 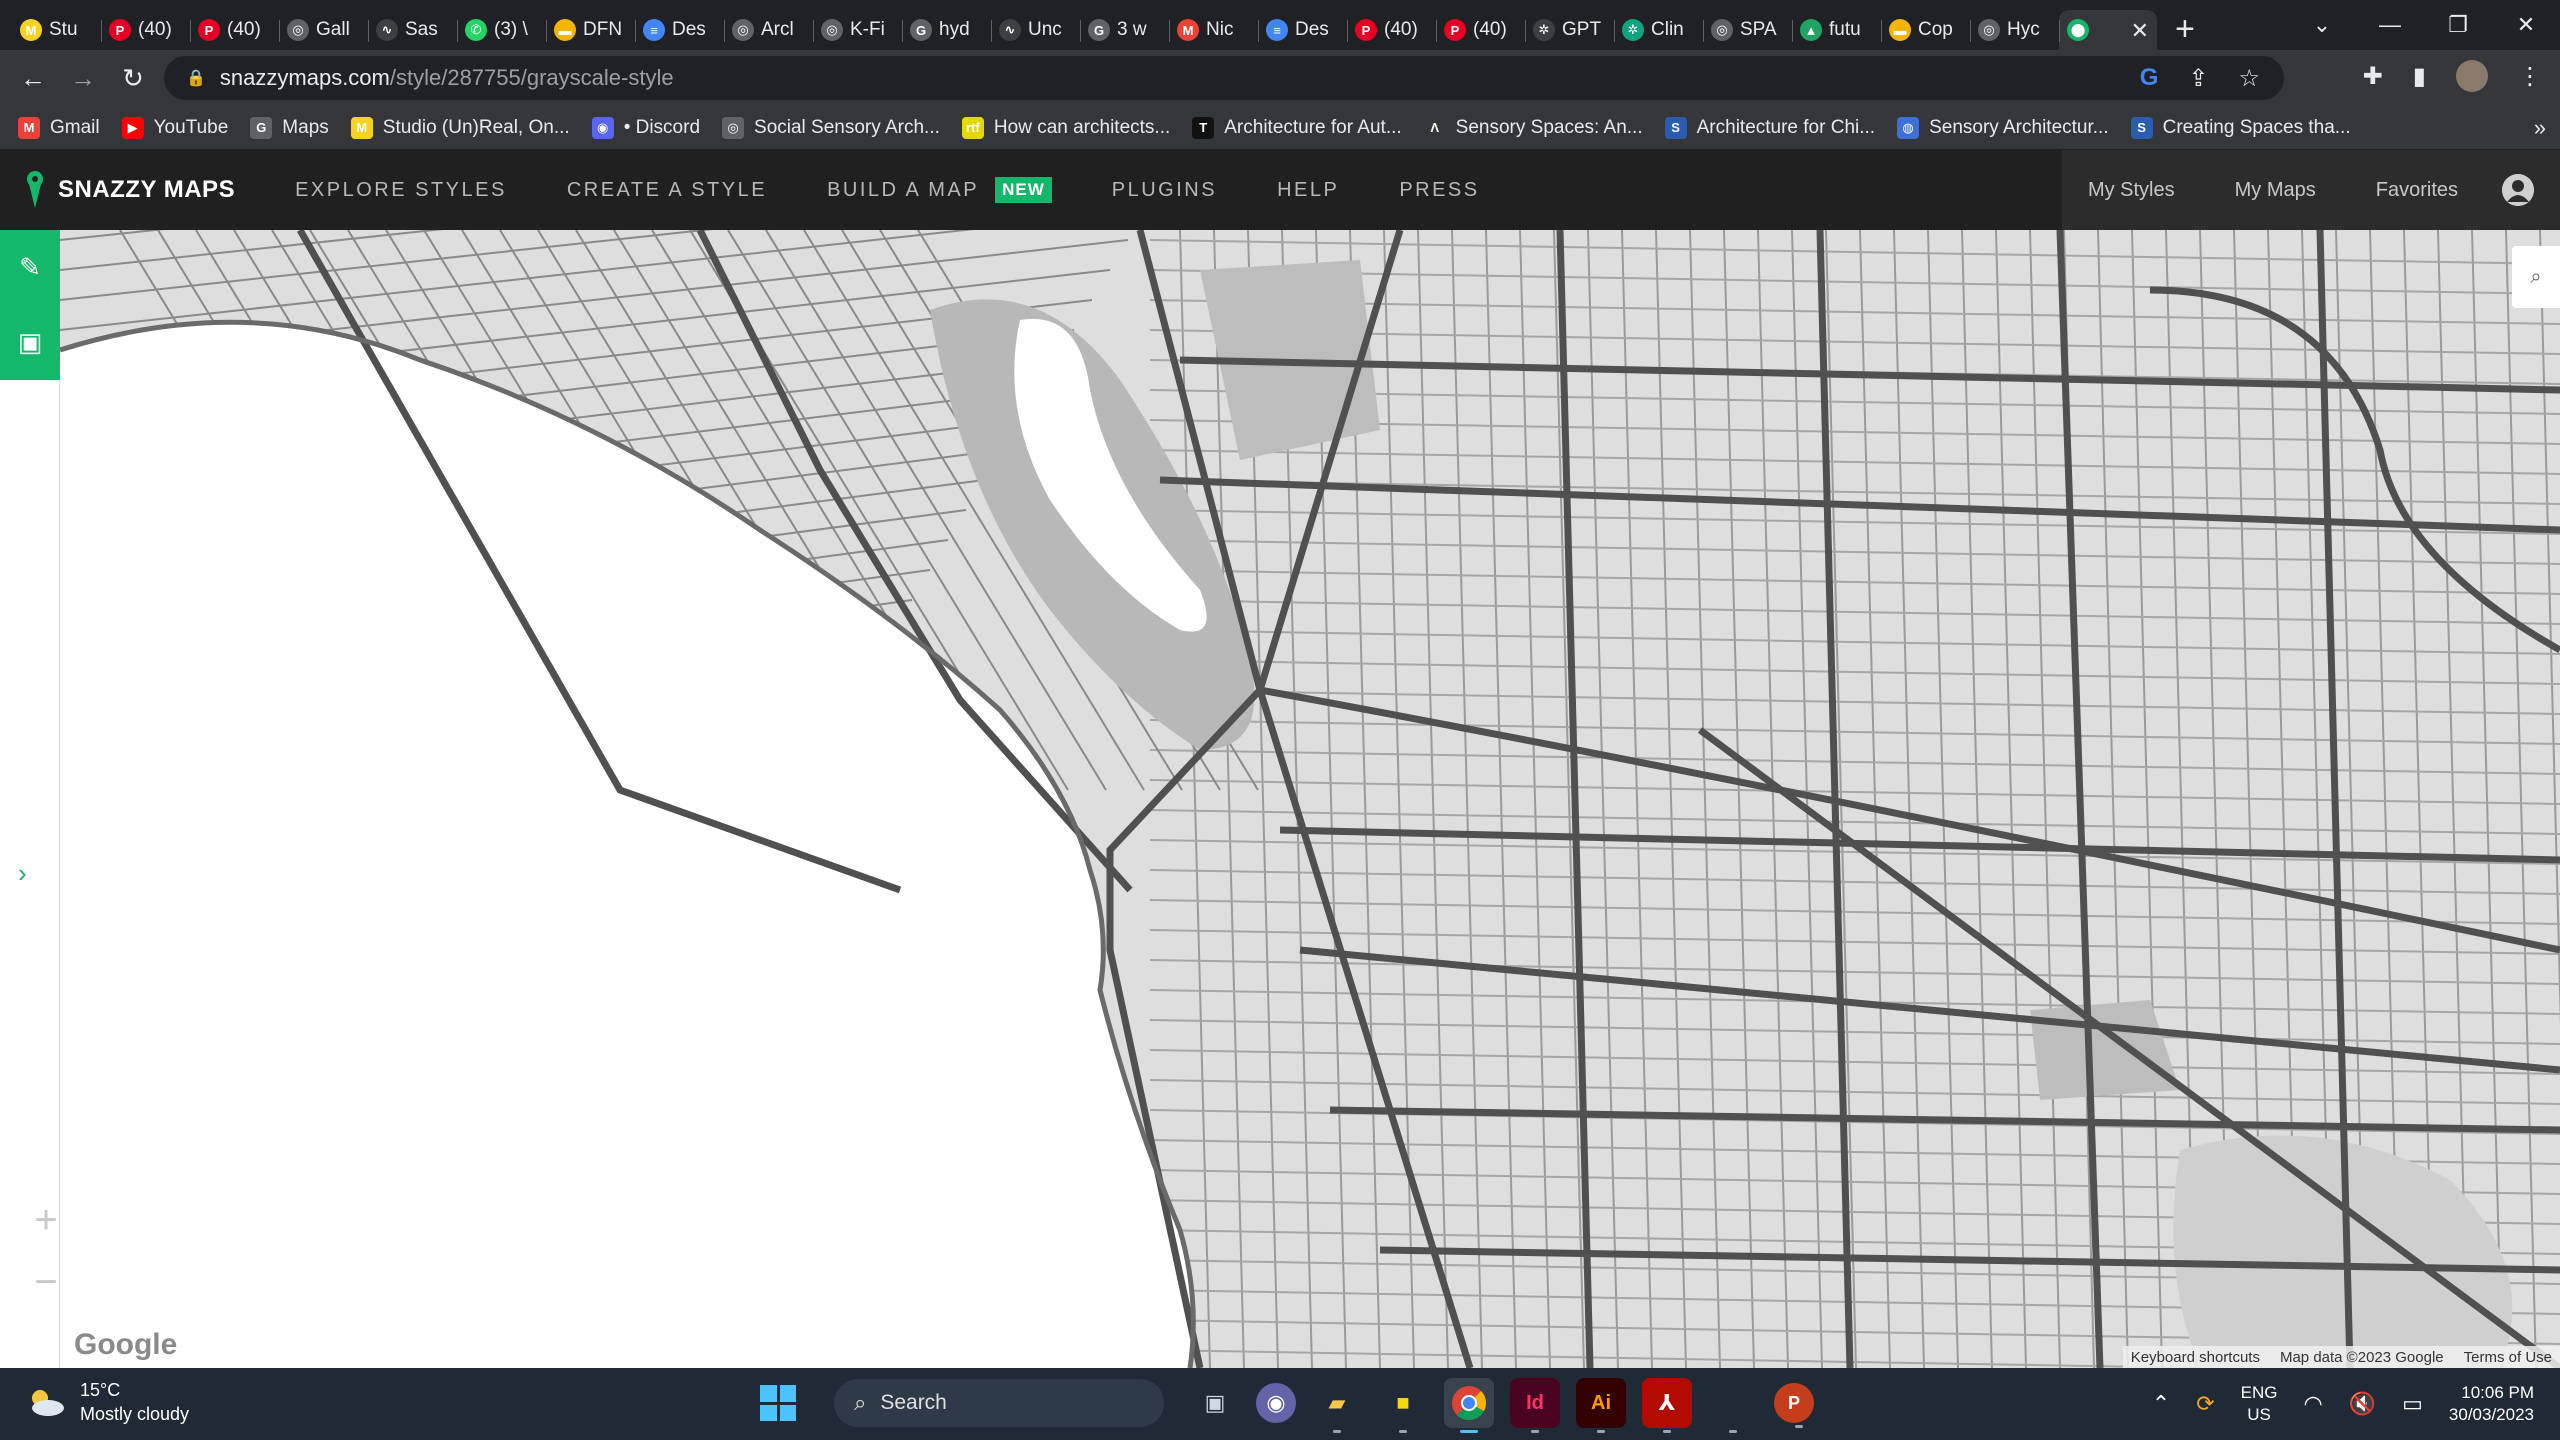 I want to click on google-lens-icon: G, so click(x=2149, y=78).